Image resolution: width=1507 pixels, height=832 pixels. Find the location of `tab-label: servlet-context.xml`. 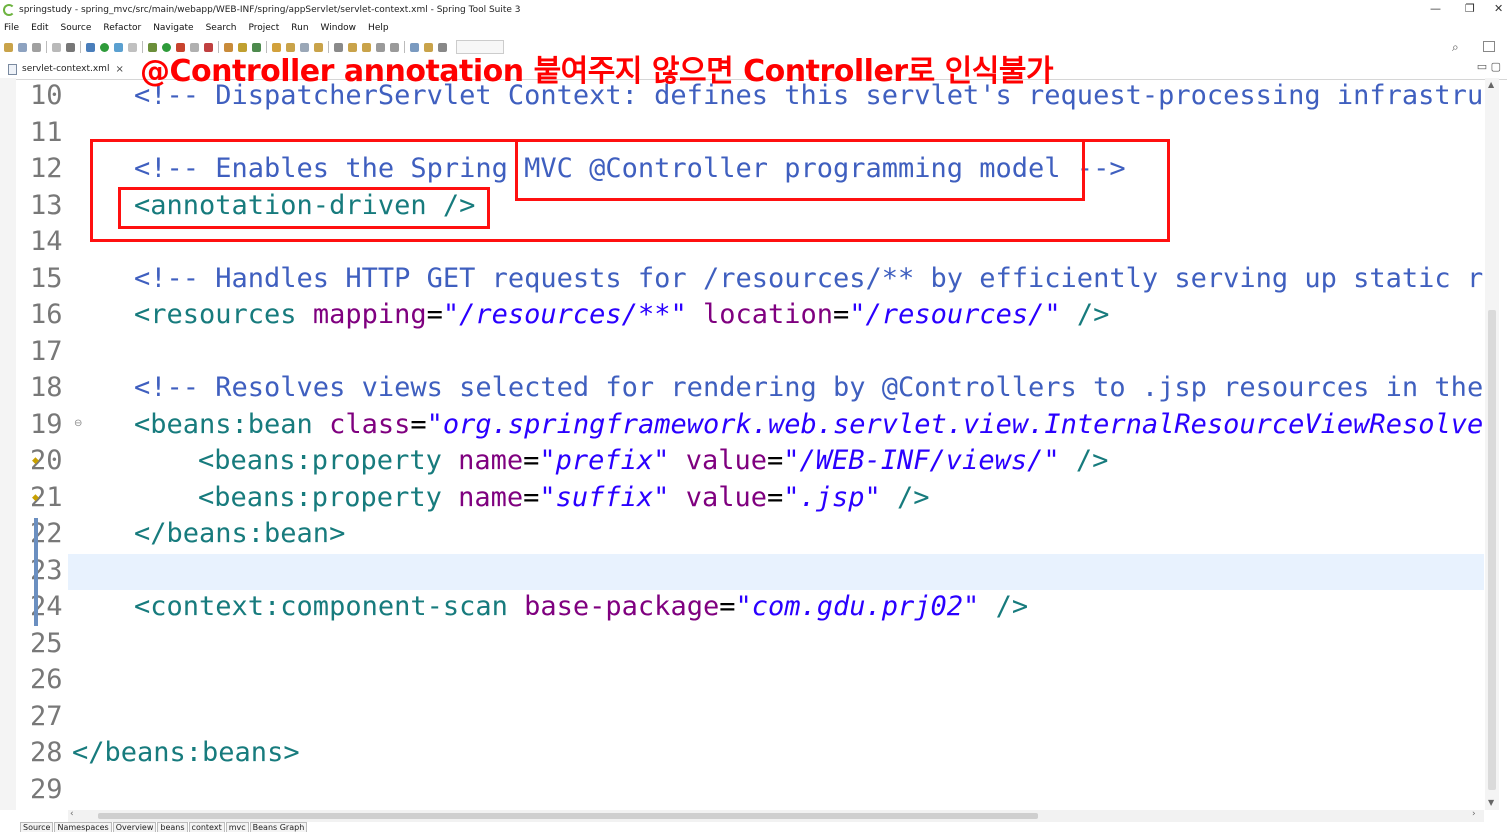

tab-label: servlet-context.xml is located at coordinates (66, 69).